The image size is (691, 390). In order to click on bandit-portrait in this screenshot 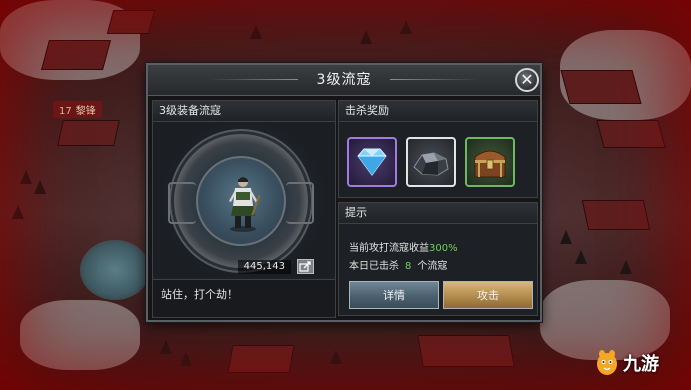, I will do `click(241, 201)`.